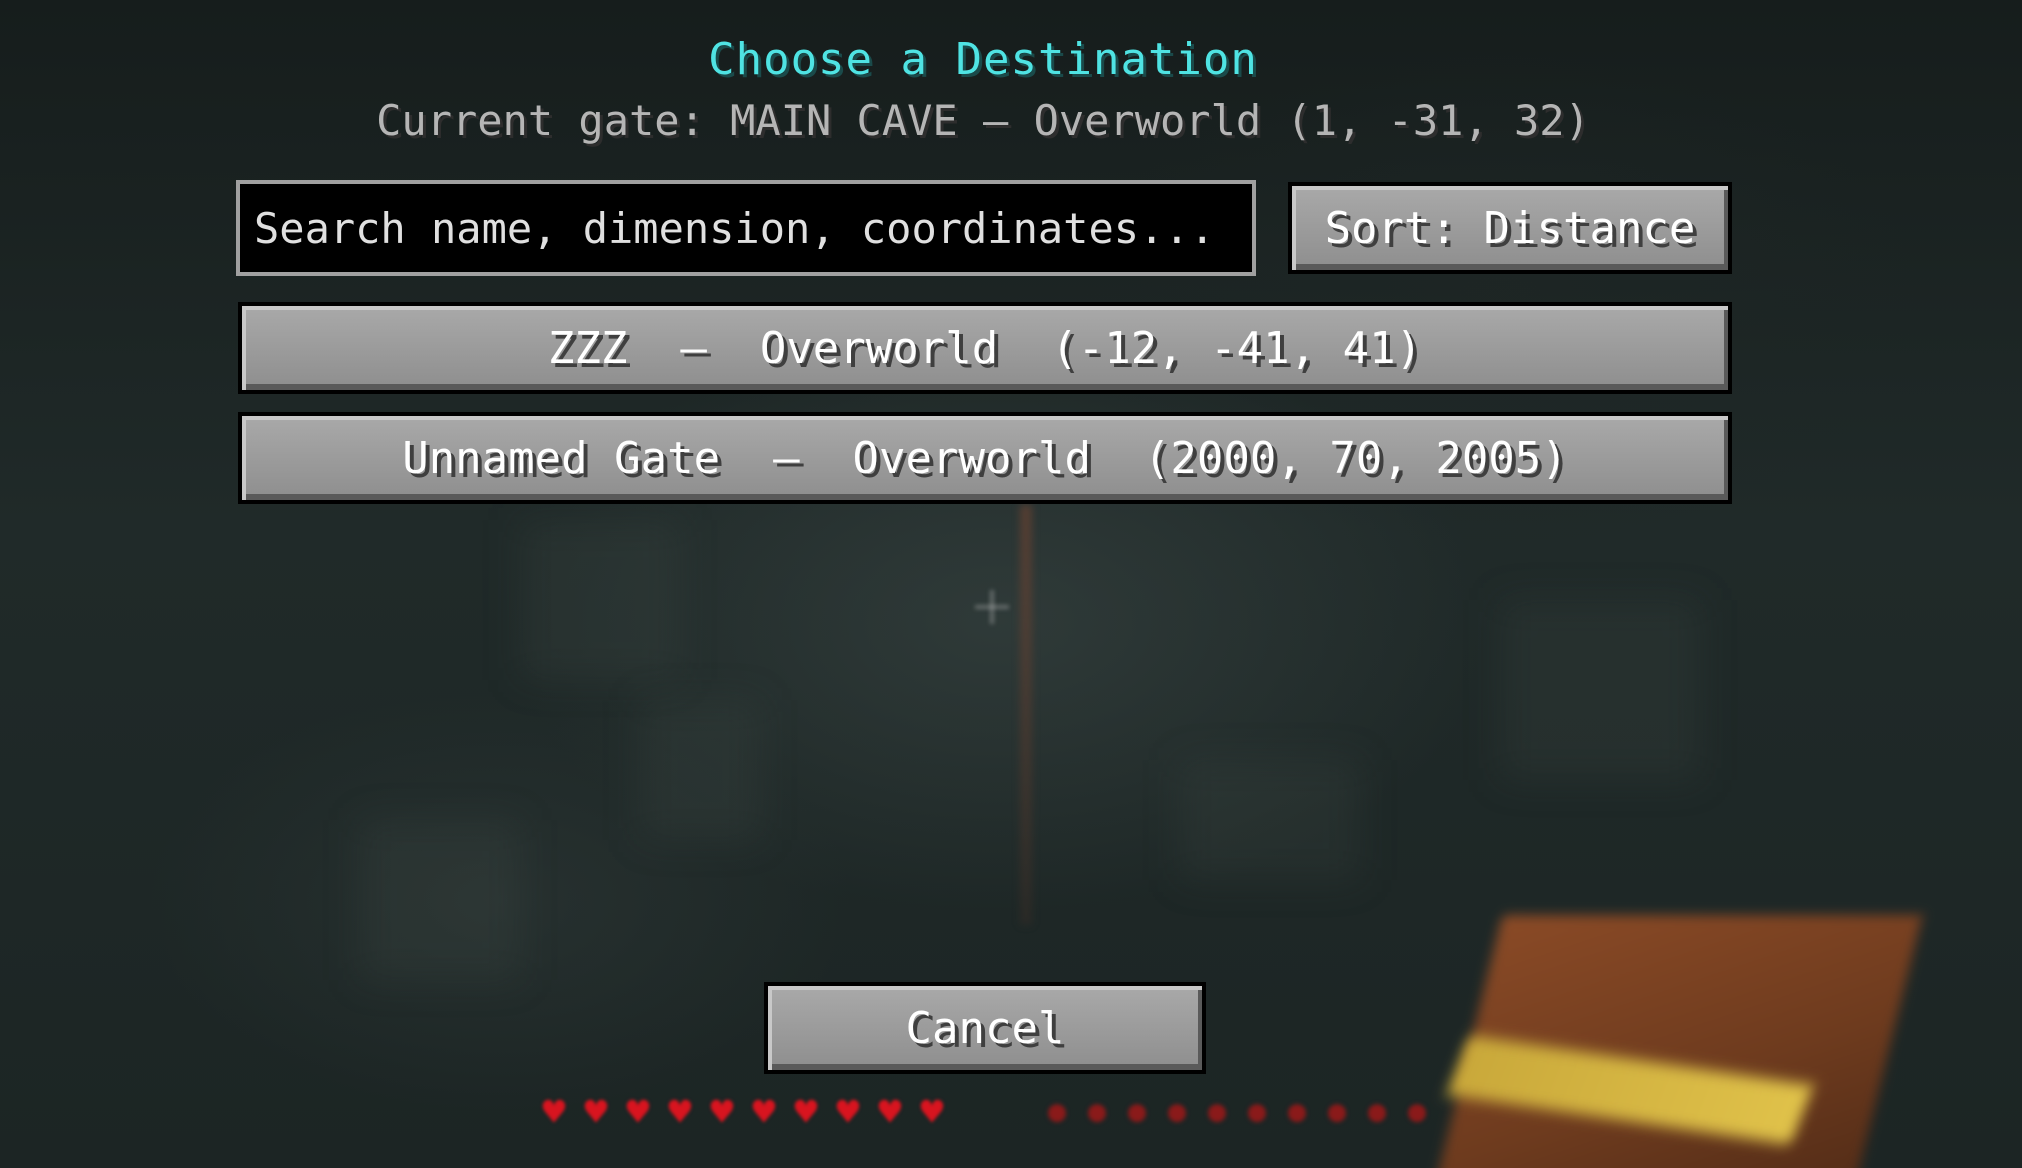  What do you see at coordinates (992, 607) in the screenshot?
I see `crosshair-icon` at bounding box center [992, 607].